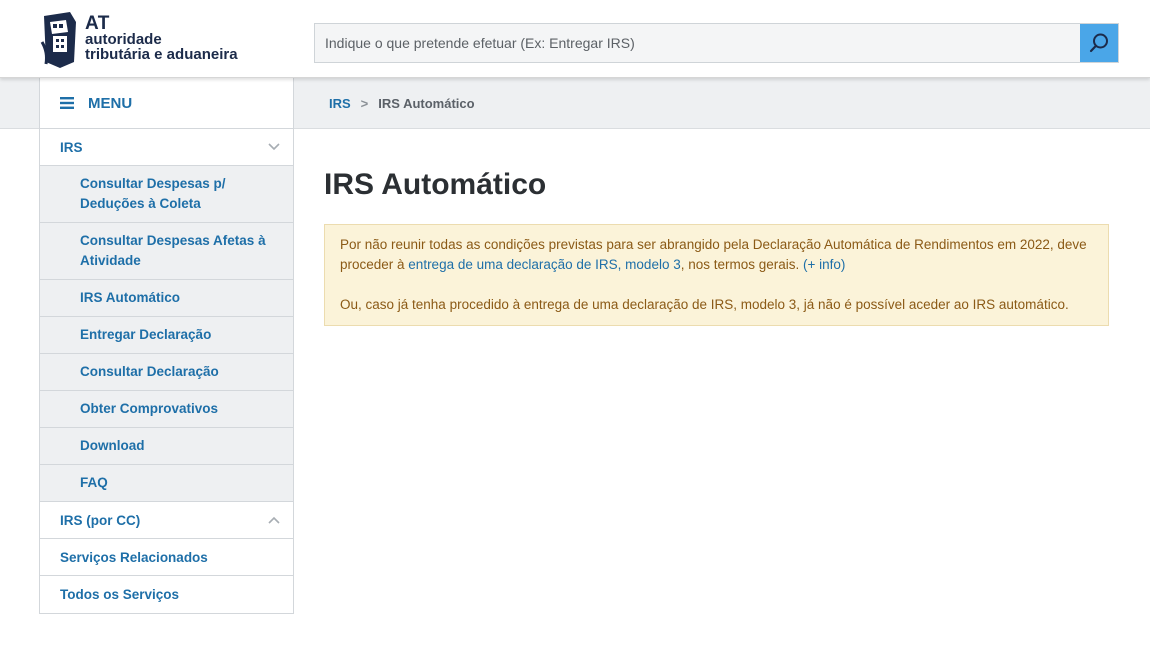  I want to click on sidebar-item-label: Serviços Relacionados, so click(134, 557).